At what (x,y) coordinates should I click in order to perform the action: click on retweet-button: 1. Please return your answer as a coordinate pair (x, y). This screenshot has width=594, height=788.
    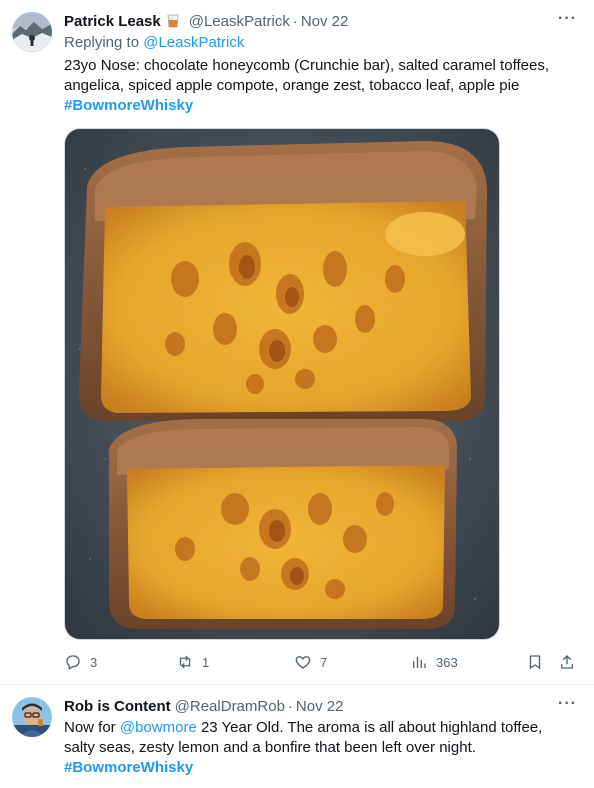
    Looking at the image, I should click on (192, 662).